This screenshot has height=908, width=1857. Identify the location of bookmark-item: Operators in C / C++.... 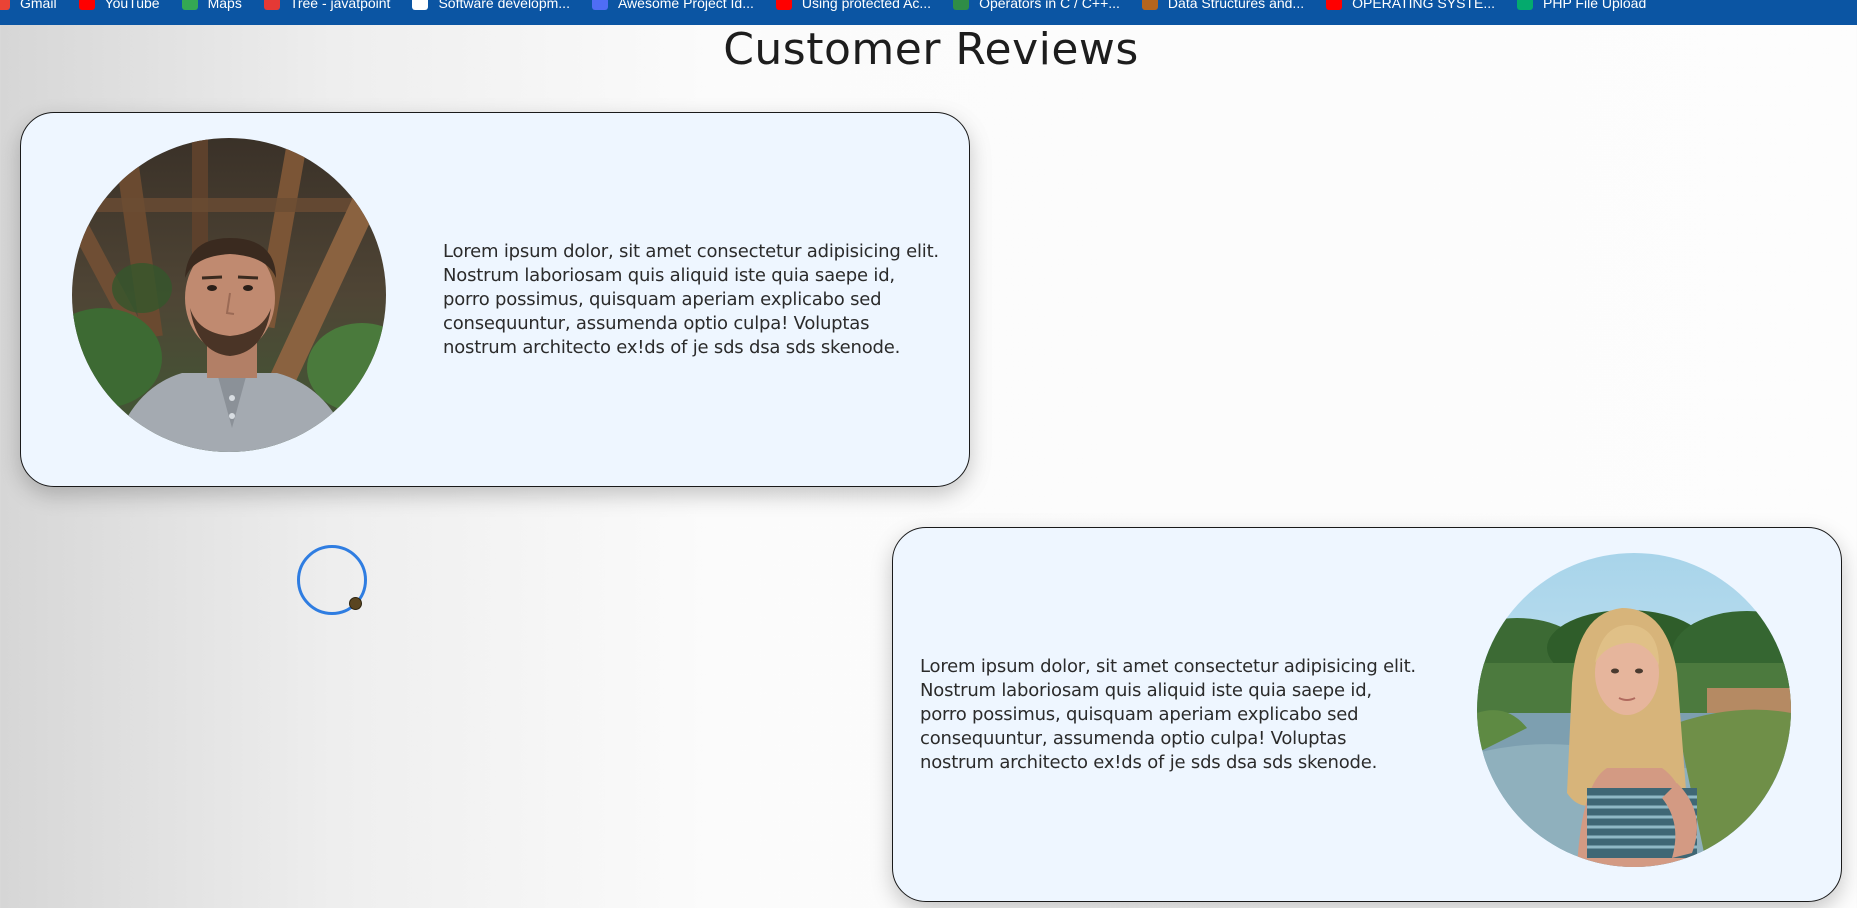
(1036, 6).